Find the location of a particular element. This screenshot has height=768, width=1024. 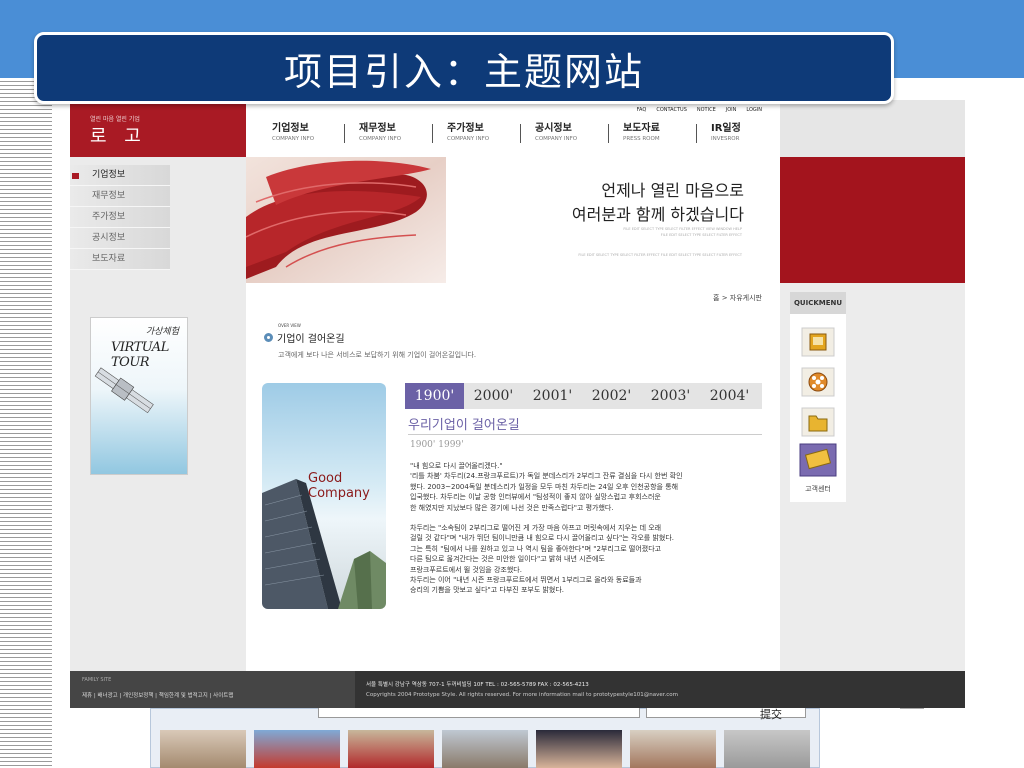

side-item-company: 기업정보 is located at coordinates (120, 175).